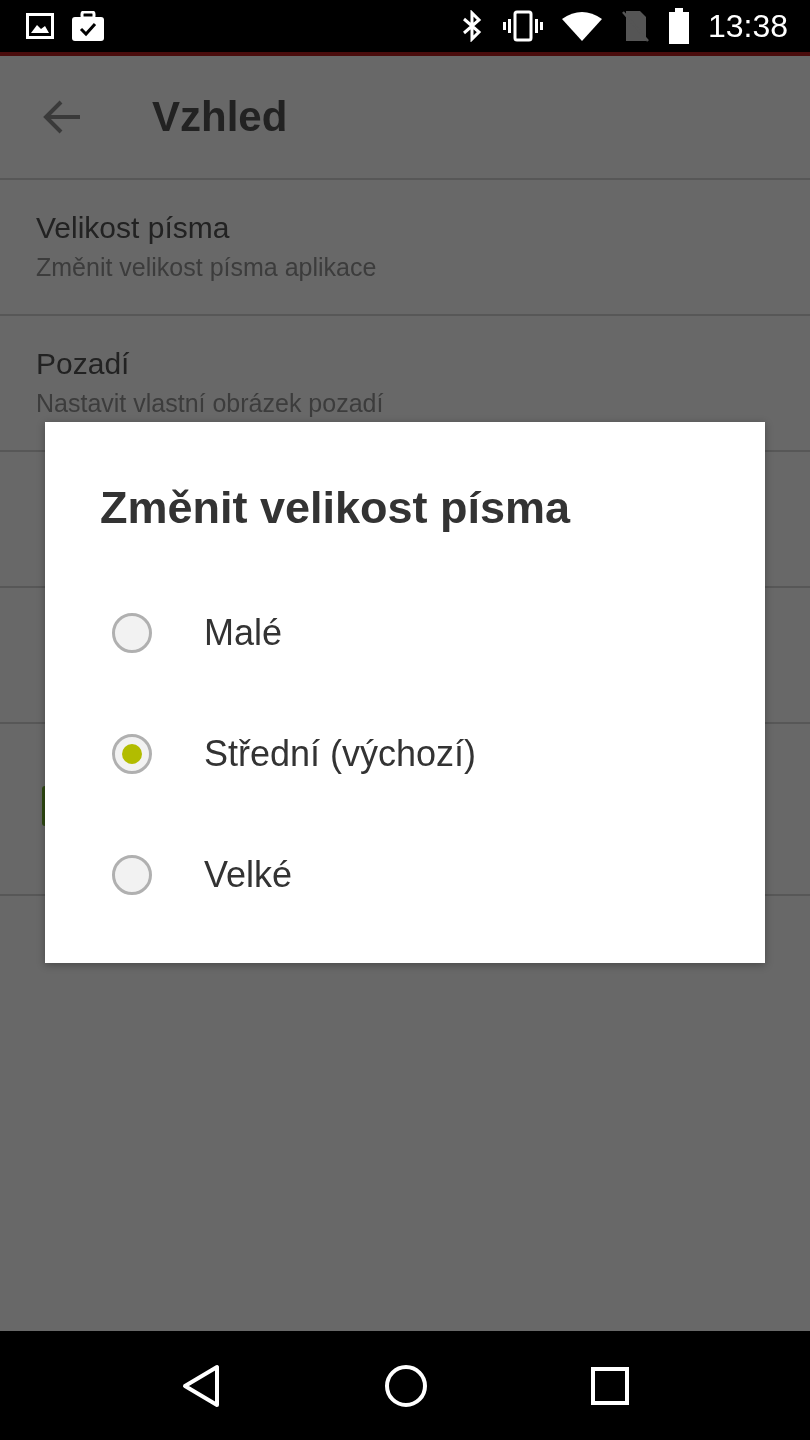 The width and height of the screenshot is (810, 1440). I want to click on recents-icon, so click(609, 1385).